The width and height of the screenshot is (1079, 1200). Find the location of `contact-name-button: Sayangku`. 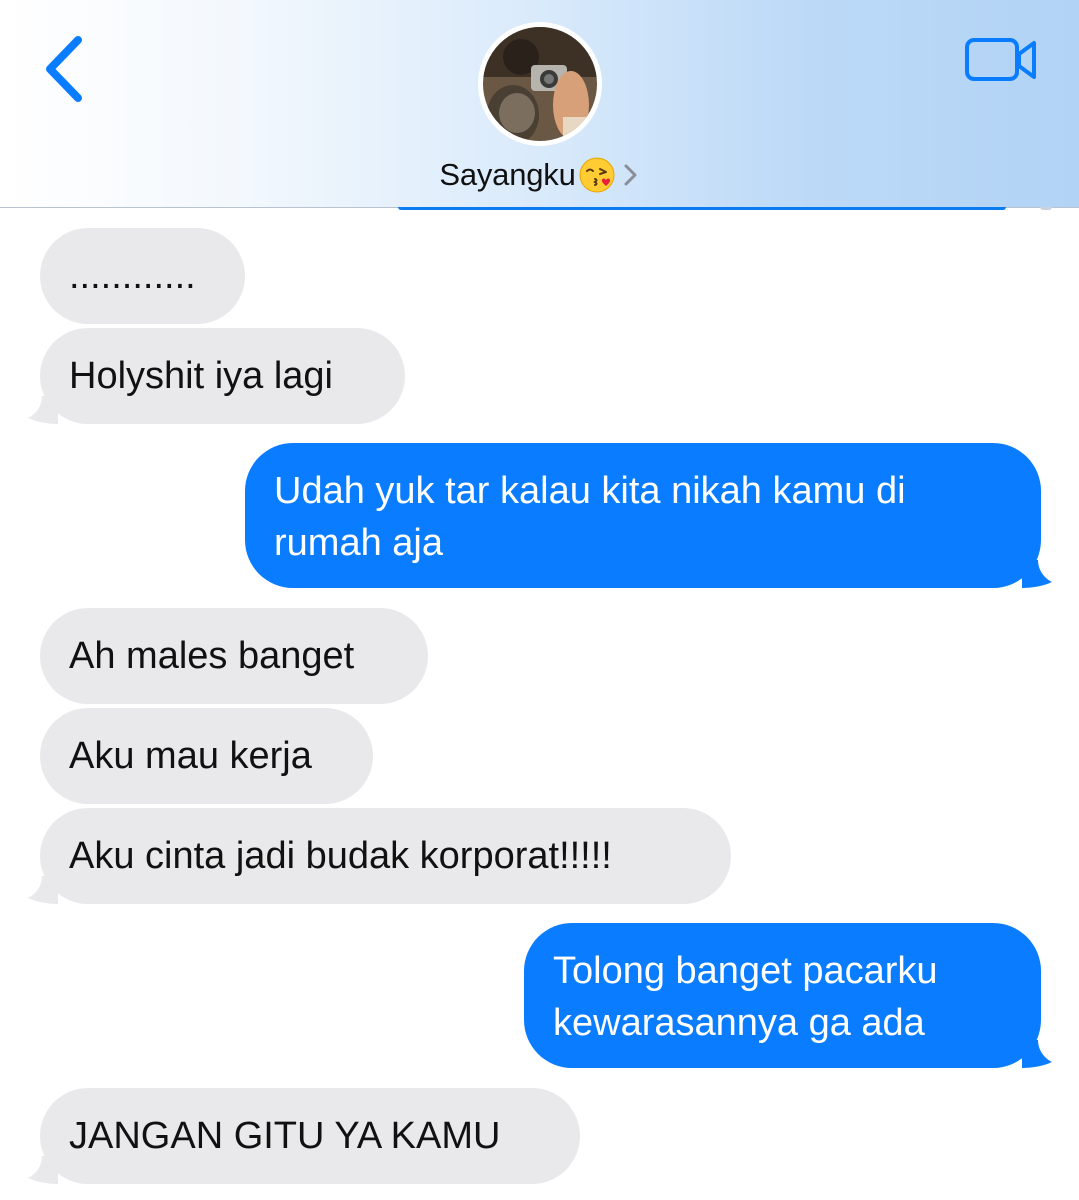

contact-name-button: Sayangku is located at coordinates (539, 175).